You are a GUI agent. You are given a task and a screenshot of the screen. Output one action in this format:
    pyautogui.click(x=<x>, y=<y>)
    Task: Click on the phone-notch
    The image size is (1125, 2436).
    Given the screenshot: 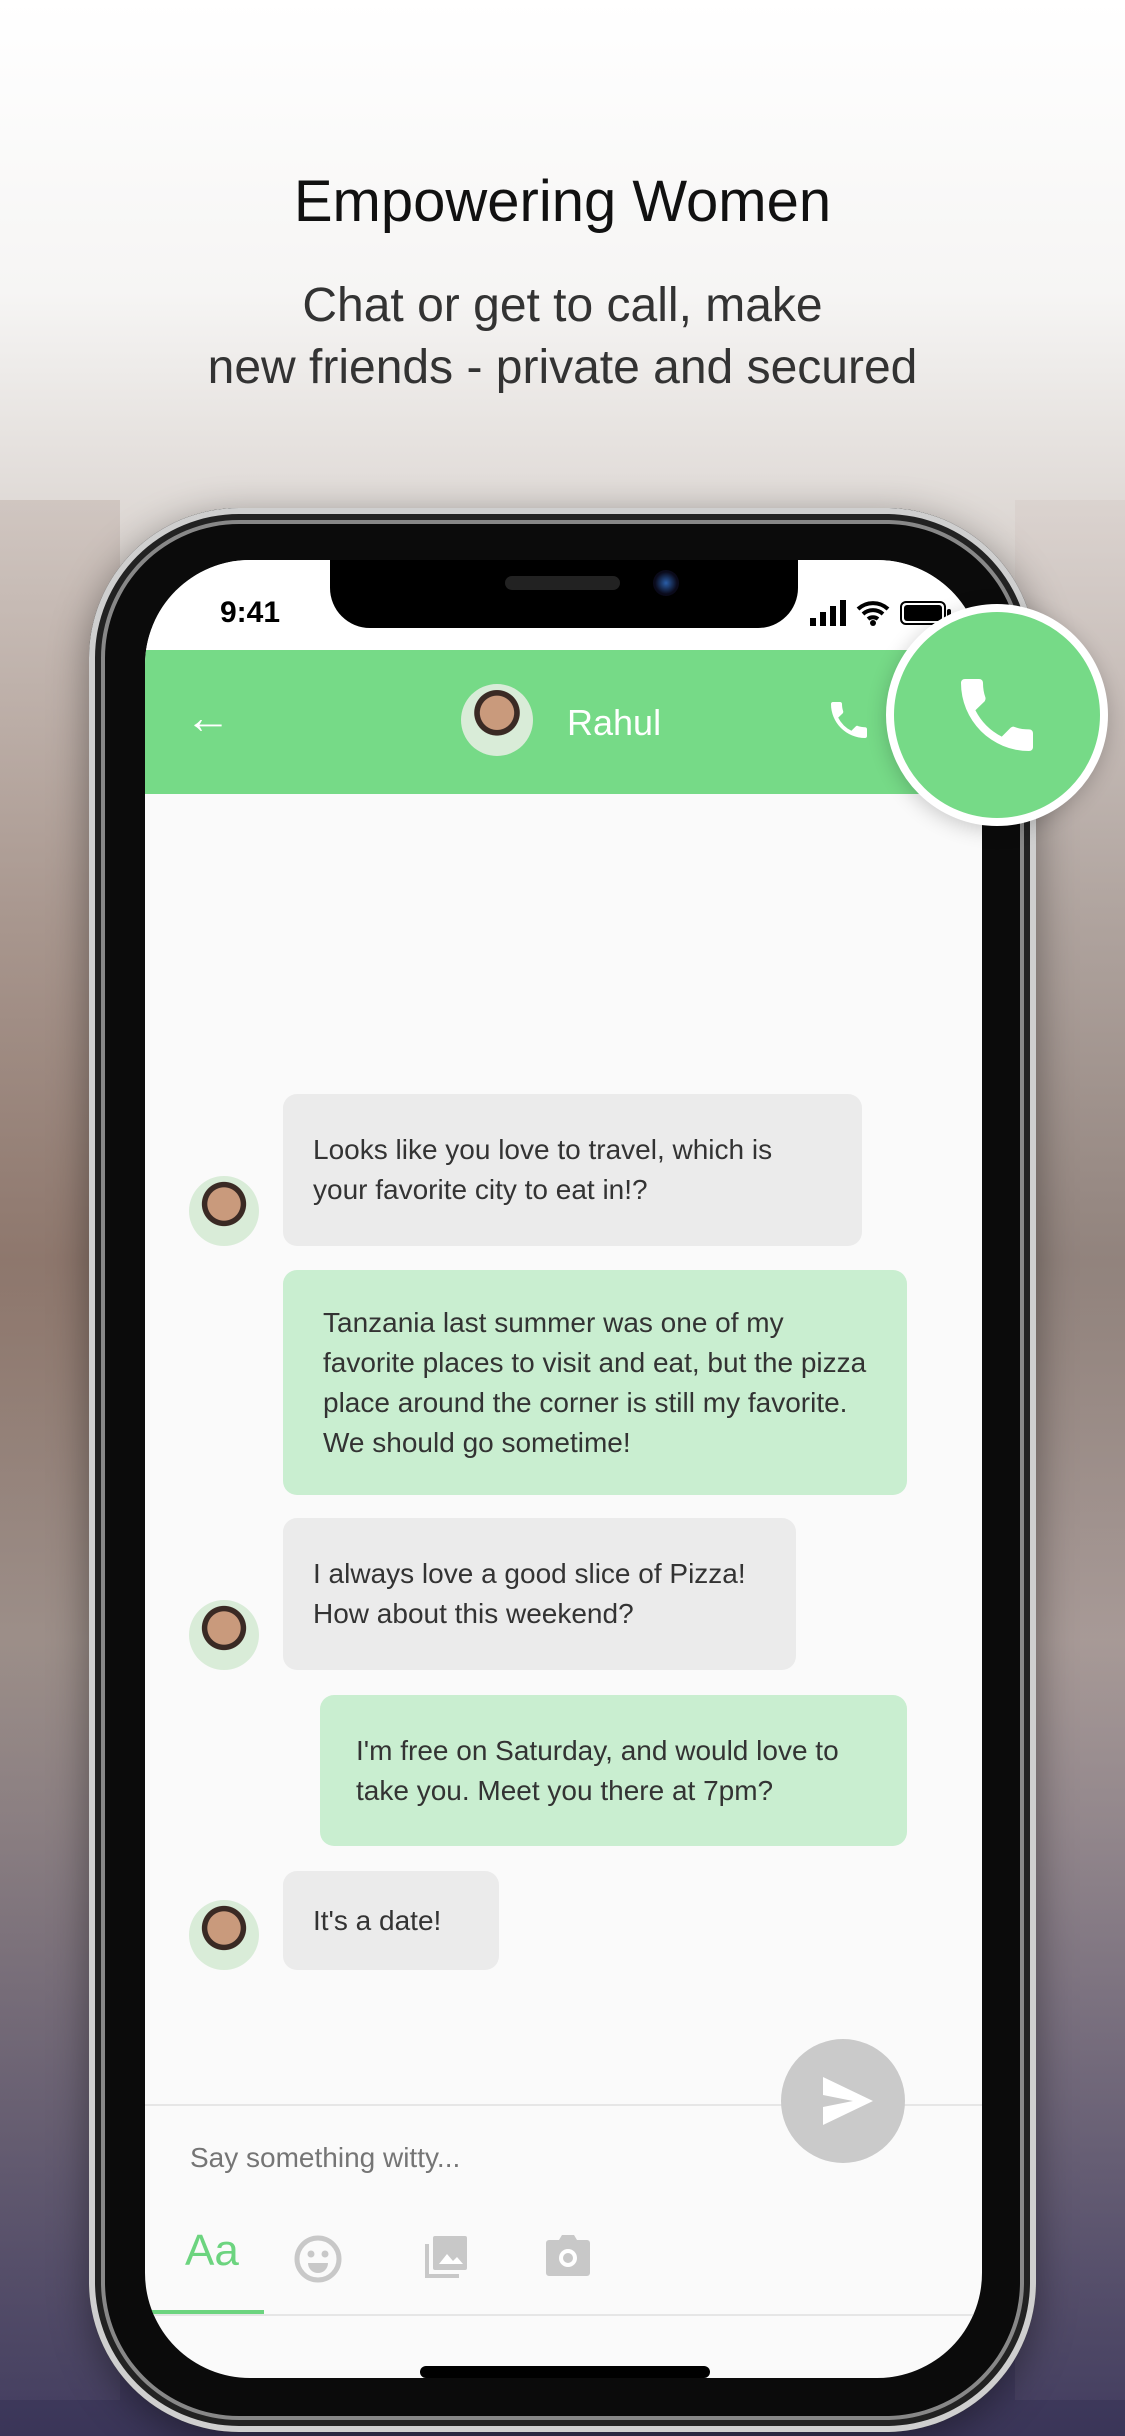 What is the action you would take?
    pyautogui.click(x=564, y=594)
    